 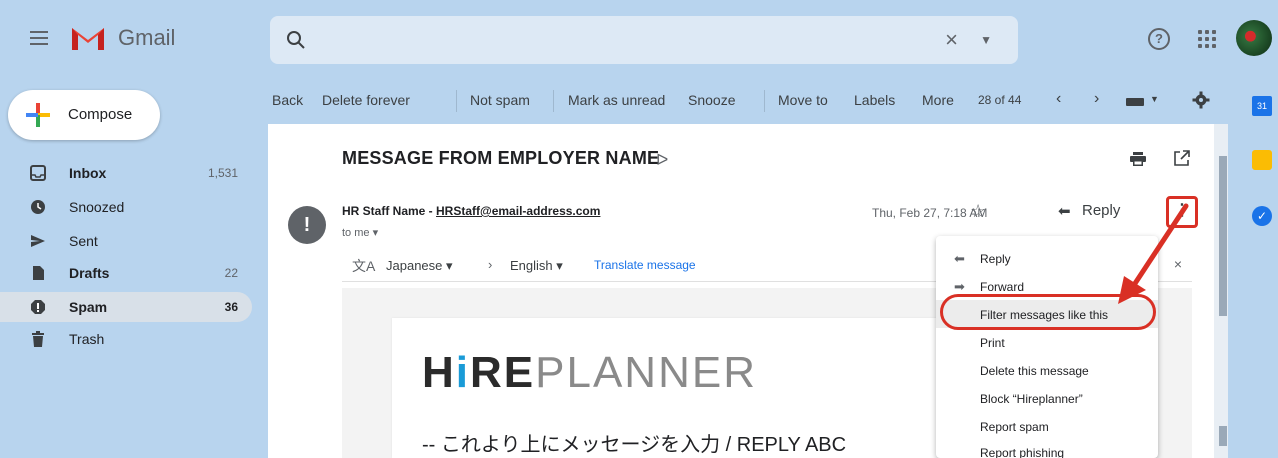 I want to click on keyboard-icon, so click(x=1135, y=102).